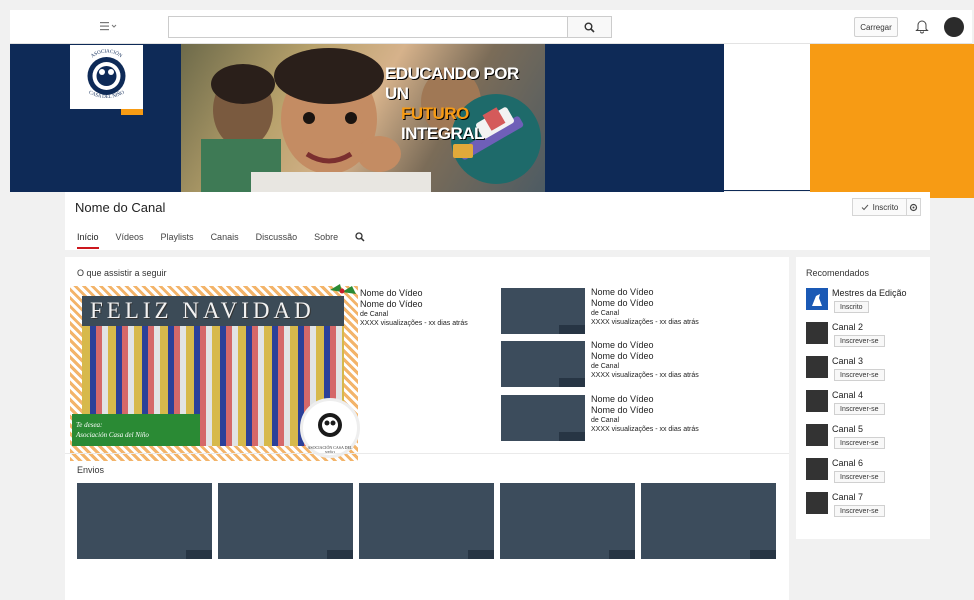  I want to click on recommended-channel: Mestres da Edição Inscrito, so click(866, 303).